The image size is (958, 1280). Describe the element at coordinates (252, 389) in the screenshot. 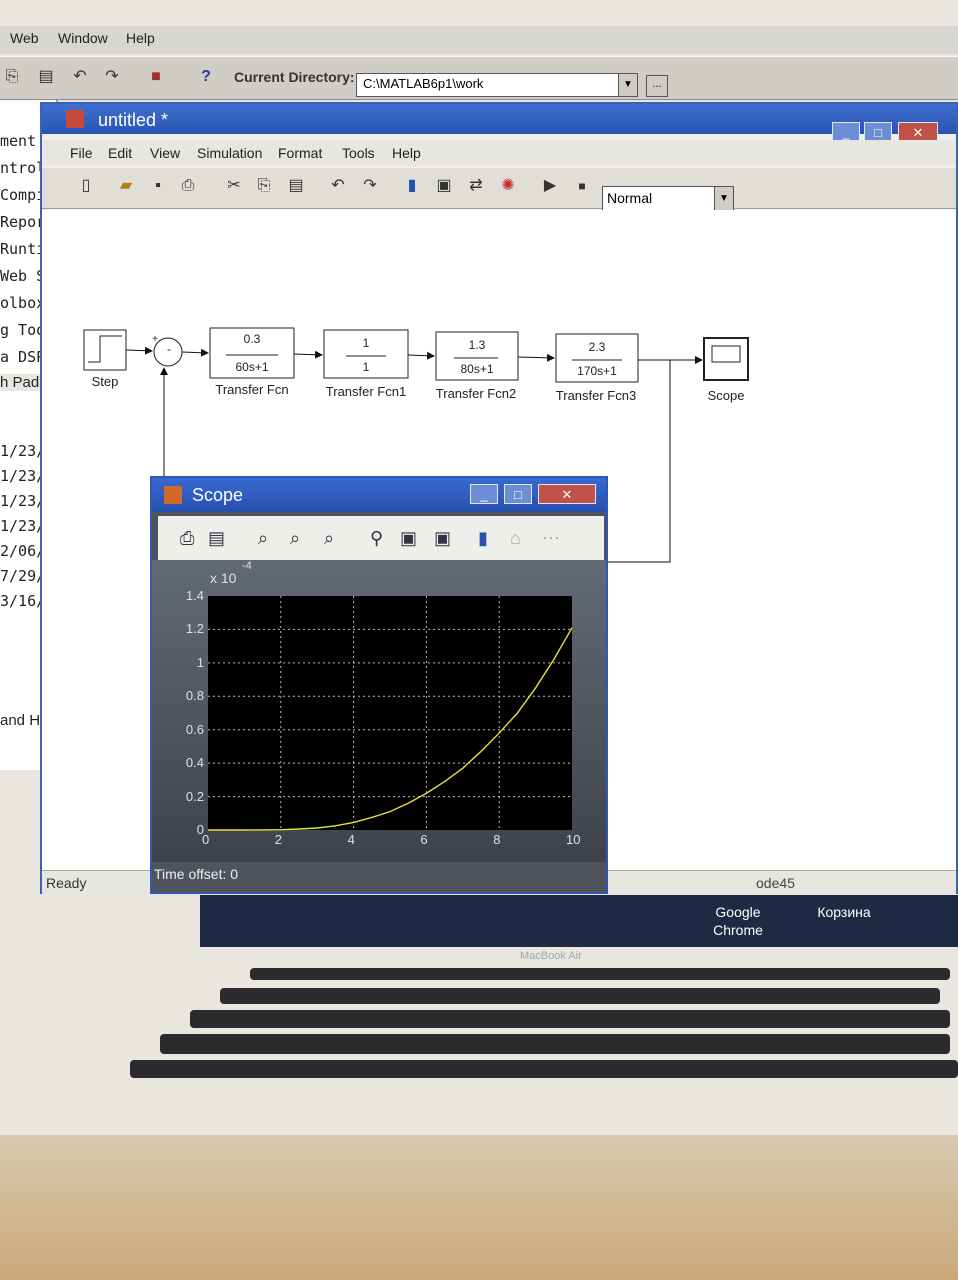

I see `transfer-fcn-label: Transfer Fcn` at that location.